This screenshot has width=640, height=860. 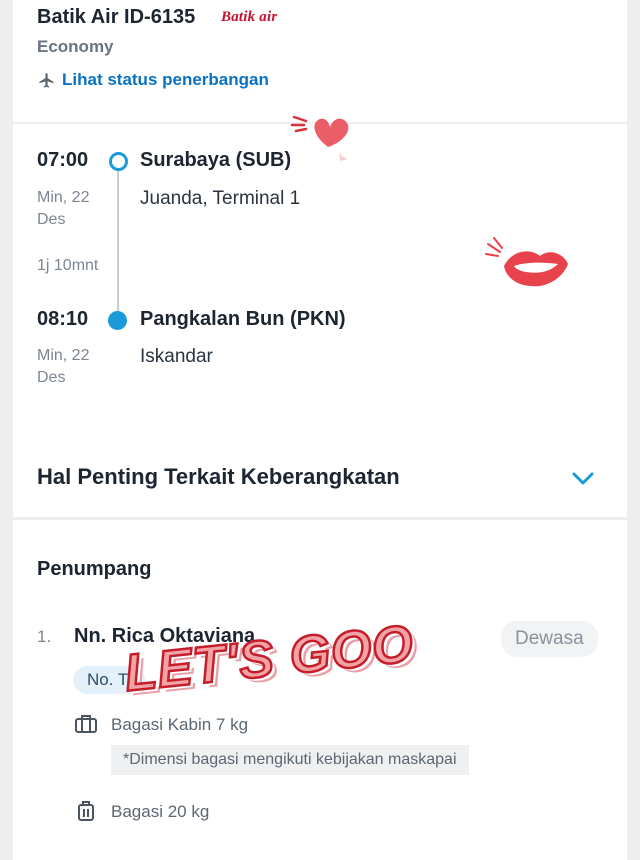 What do you see at coordinates (94, 569) in the screenshot?
I see `passengers-title: Penumpang` at bounding box center [94, 569].